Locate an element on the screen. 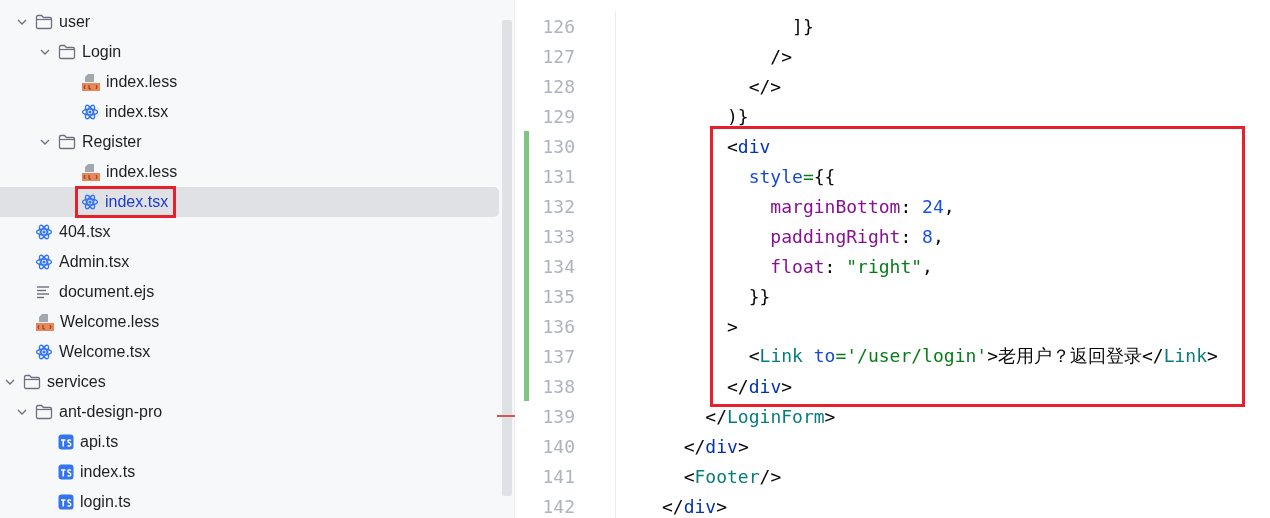 Image resolution: width=1270 pixels, height=518 pixels. code-line: ]} is located at coordinates (802, 26).